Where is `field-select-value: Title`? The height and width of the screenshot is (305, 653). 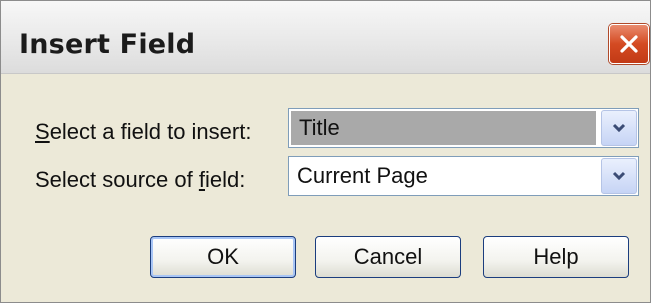 field-select-value: Title is located at coordinates (443, 128).